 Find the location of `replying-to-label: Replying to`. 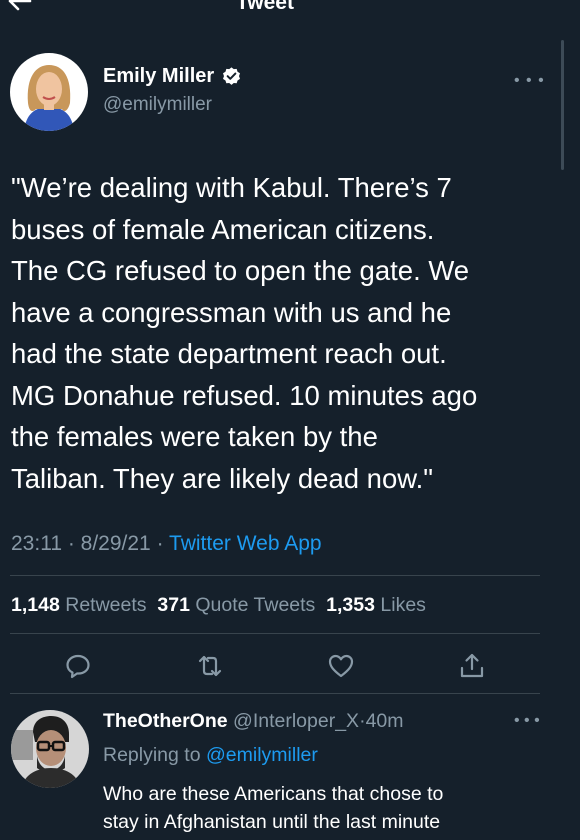

replying-to-label: Replying to is located at coordinates (152, 755).